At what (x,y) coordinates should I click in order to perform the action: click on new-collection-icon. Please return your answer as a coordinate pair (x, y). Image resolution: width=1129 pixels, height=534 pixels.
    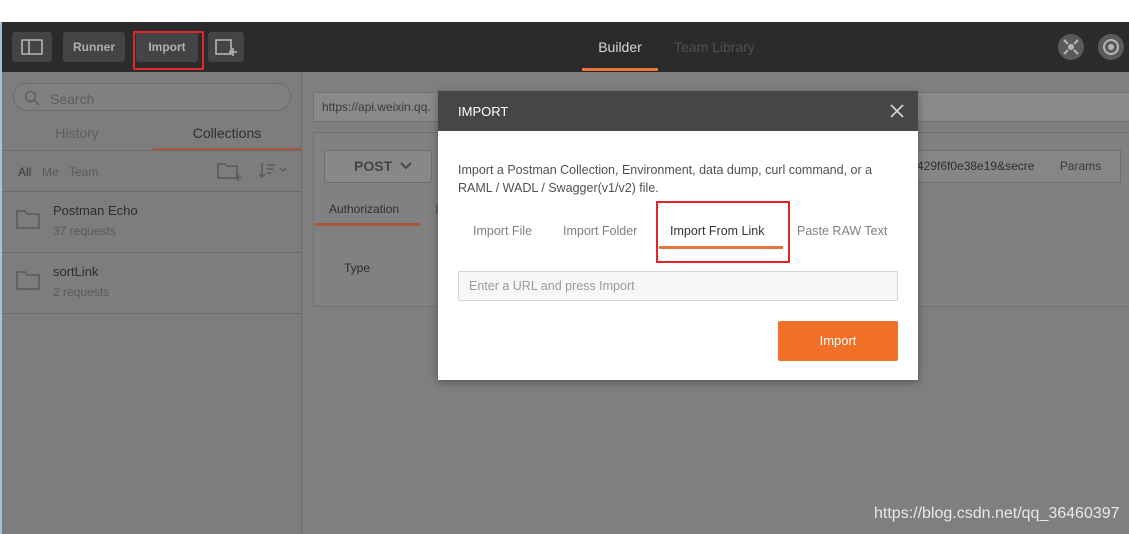
    Looking at the image, I should click on (230, 171).